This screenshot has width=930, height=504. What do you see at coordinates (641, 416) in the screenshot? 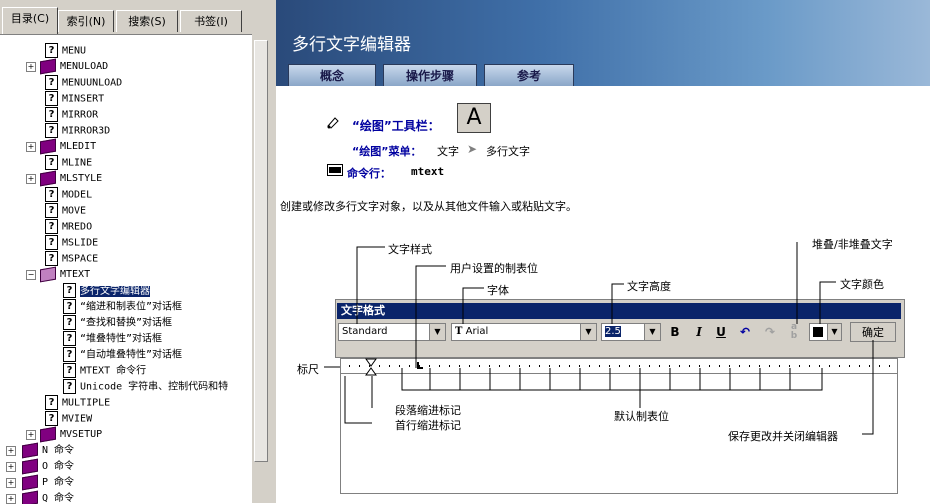
I see `callout-default-tab: 默认制表位` at bounding box center [641, 416].